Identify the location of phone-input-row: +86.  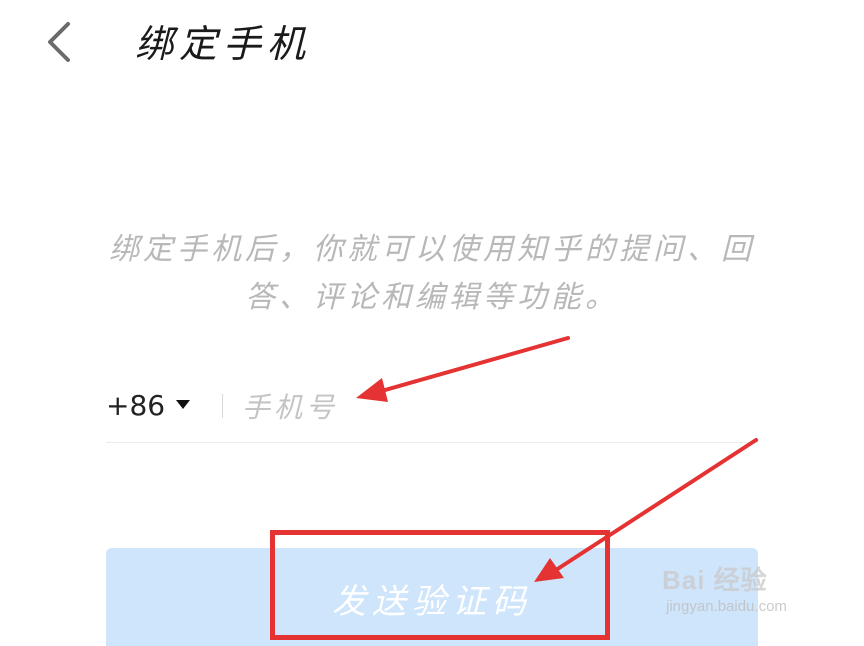
(432, 407).